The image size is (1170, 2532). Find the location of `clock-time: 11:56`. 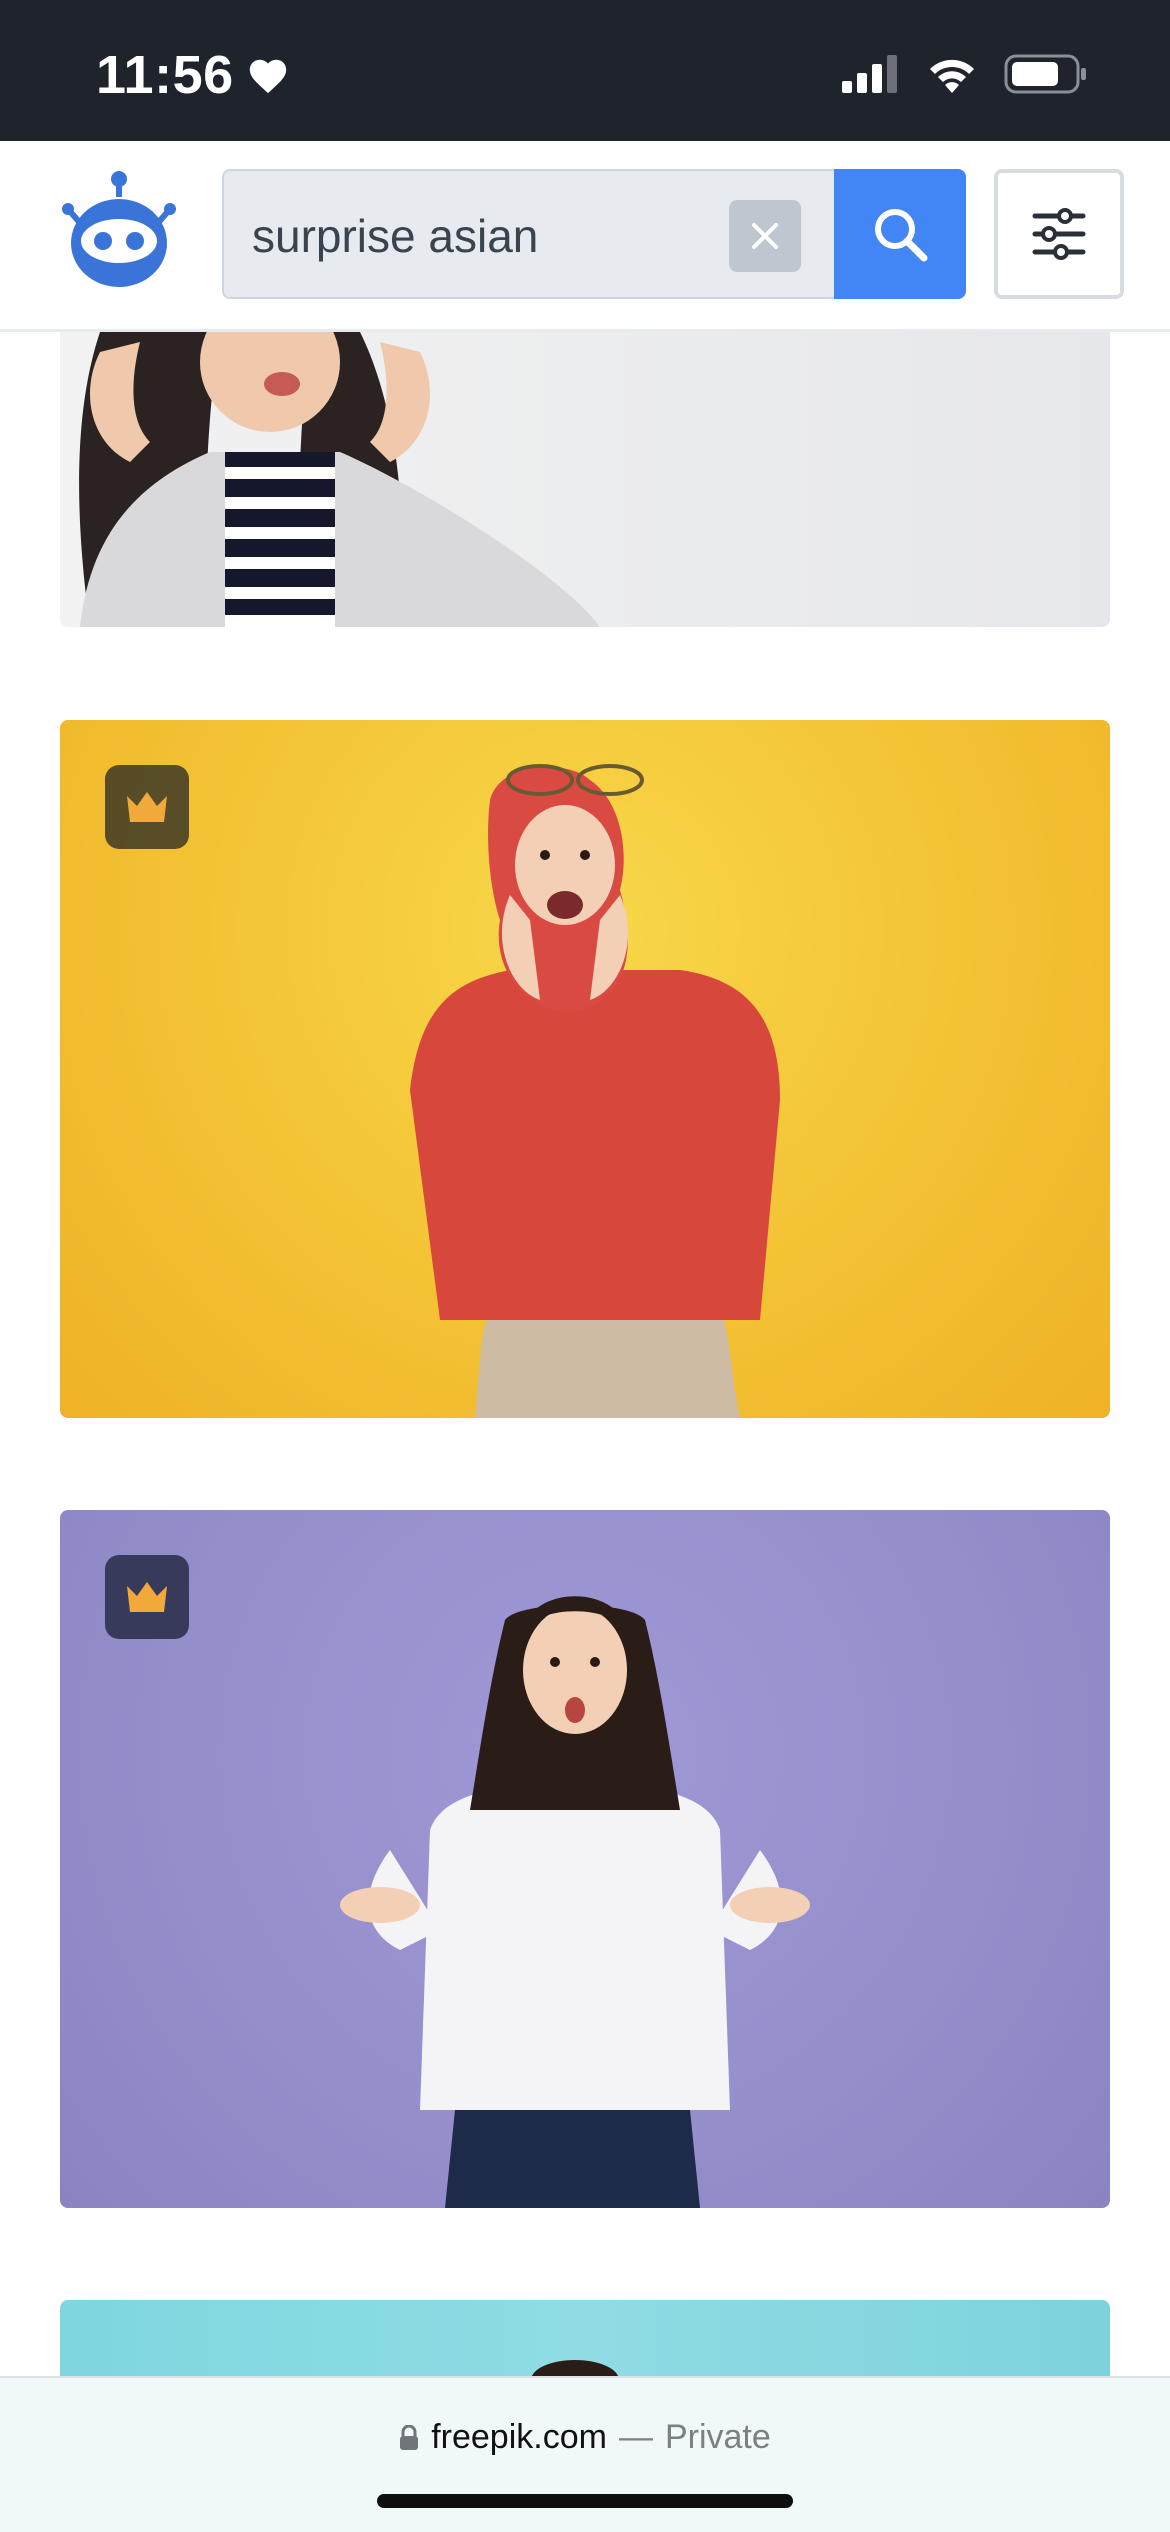

clock-time: 11:56 is located at coordinates (165, 75).